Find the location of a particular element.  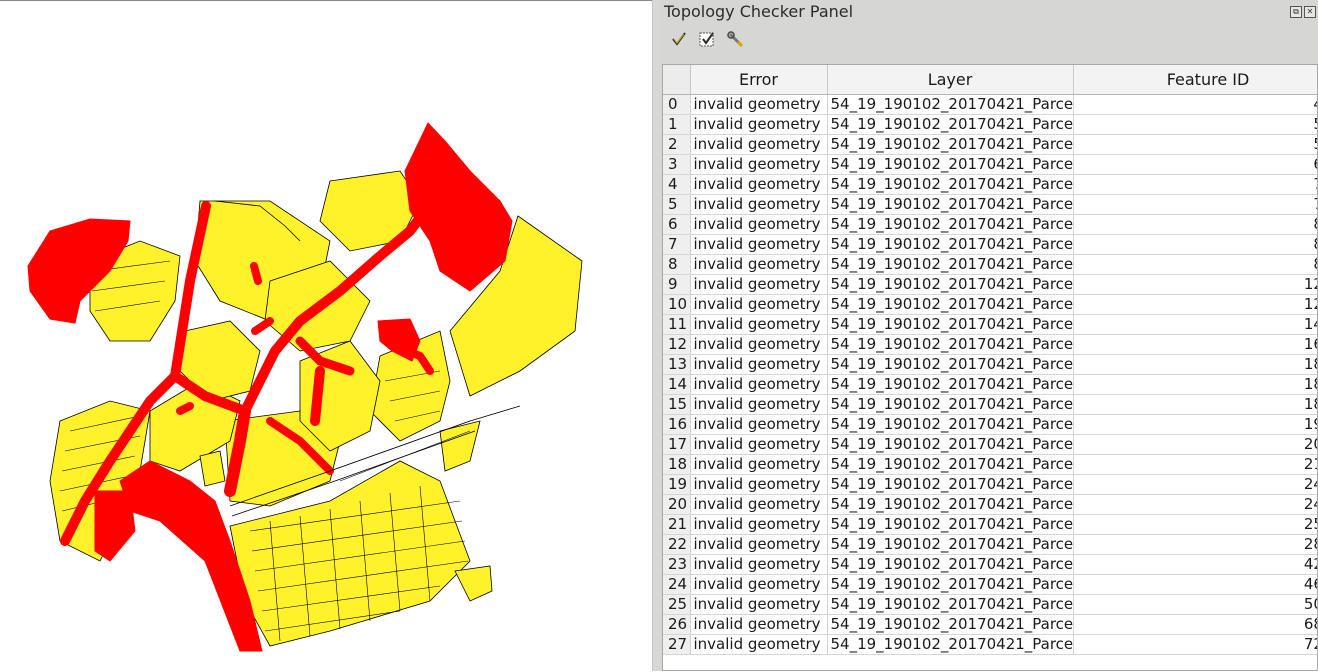

float-panel-button: ⧉ is located at coordinates (1296, 12).